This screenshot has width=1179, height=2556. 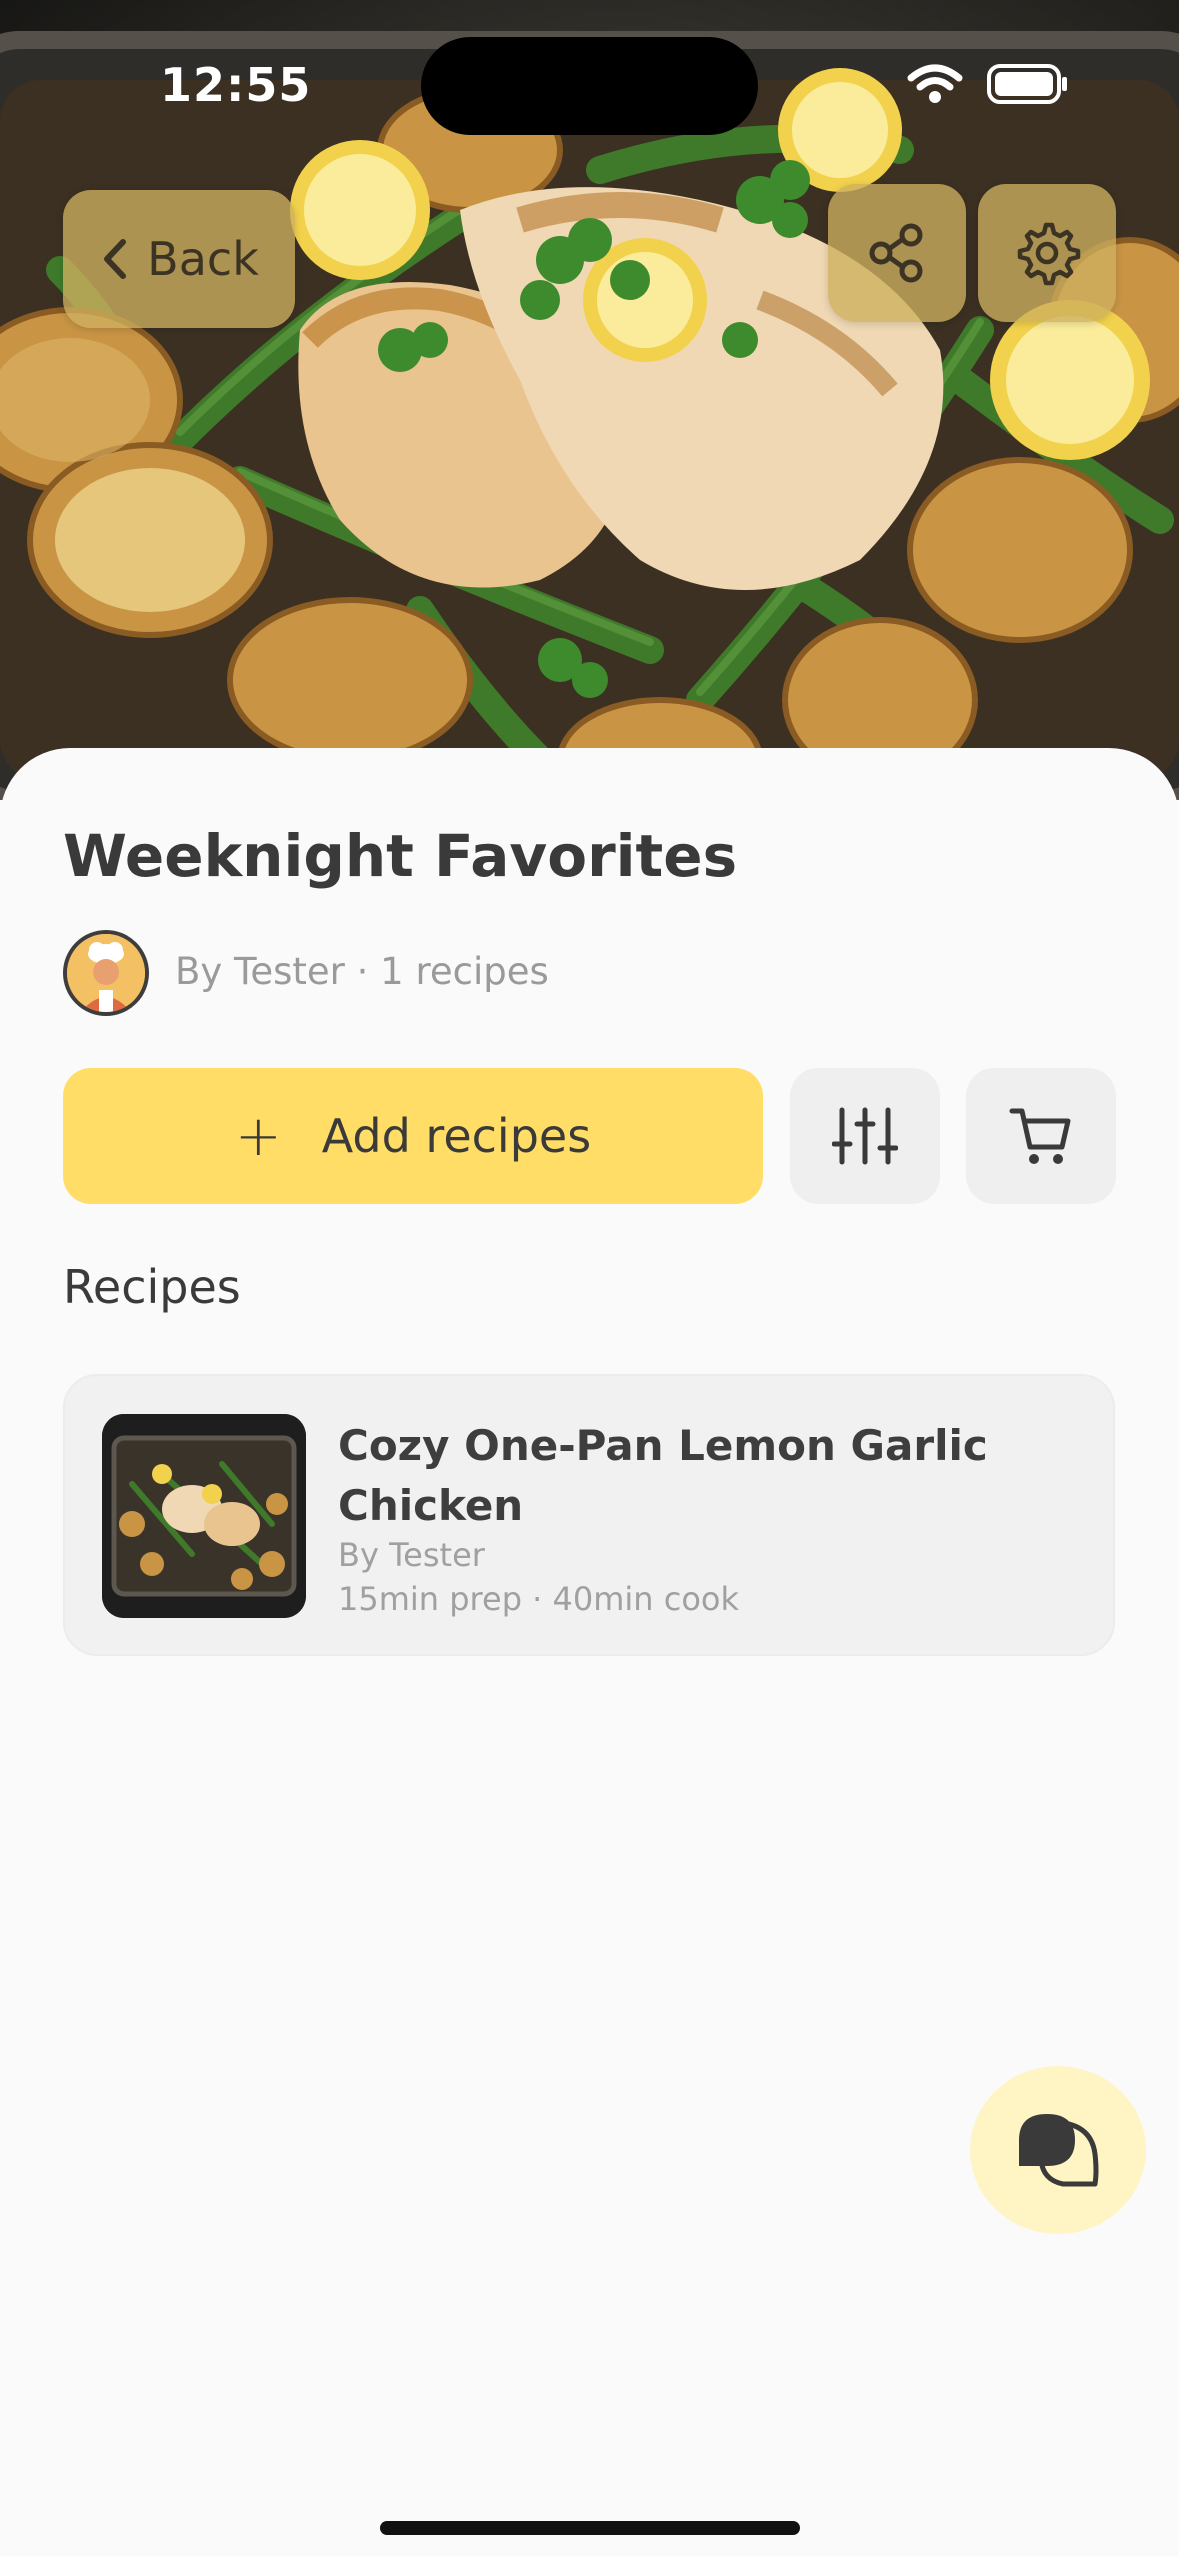 I want to click on cart-button, so click(x=1041, y=1136).